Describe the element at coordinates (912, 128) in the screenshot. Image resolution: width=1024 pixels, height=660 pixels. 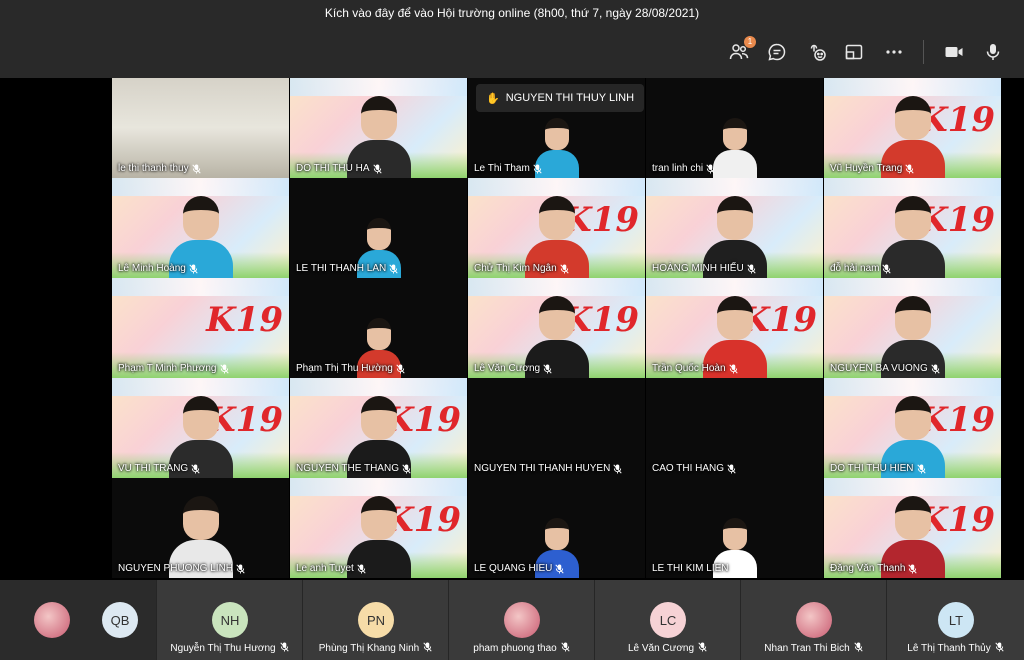
I see `video-tile: K19 Vũ Huyền Trang` at that location.